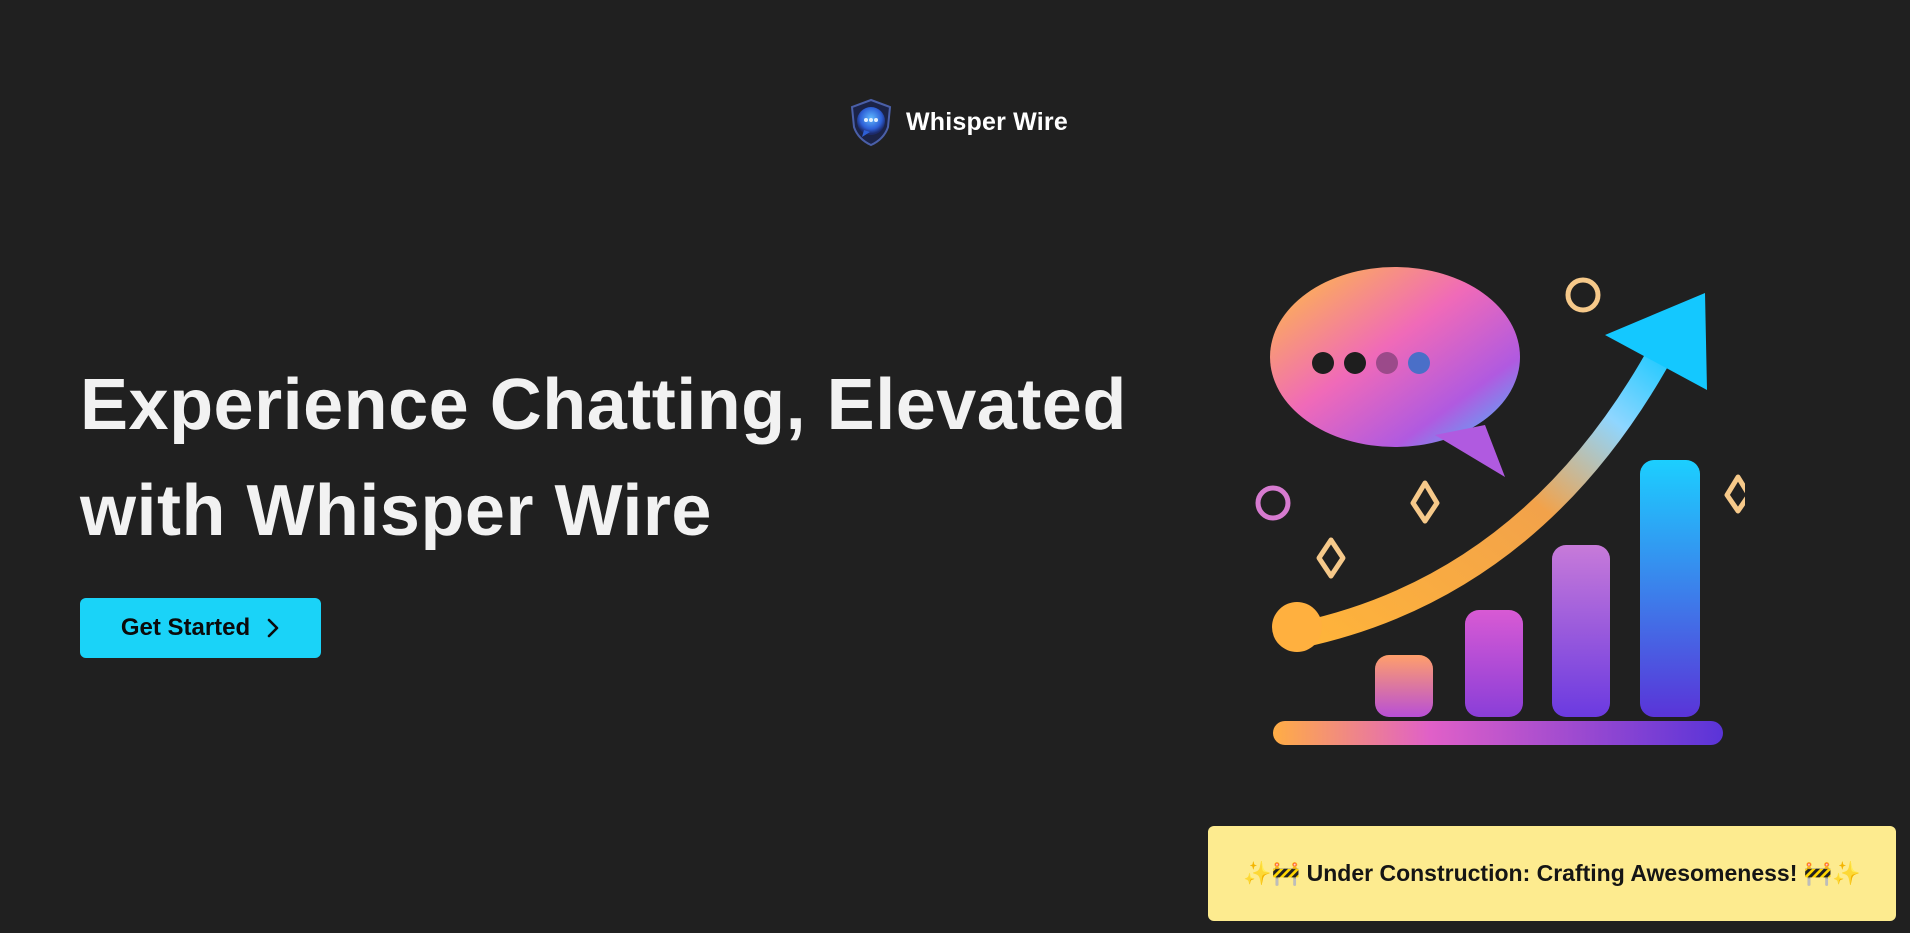  I want to click on get-started-button: Get Started, so click(200, 628).